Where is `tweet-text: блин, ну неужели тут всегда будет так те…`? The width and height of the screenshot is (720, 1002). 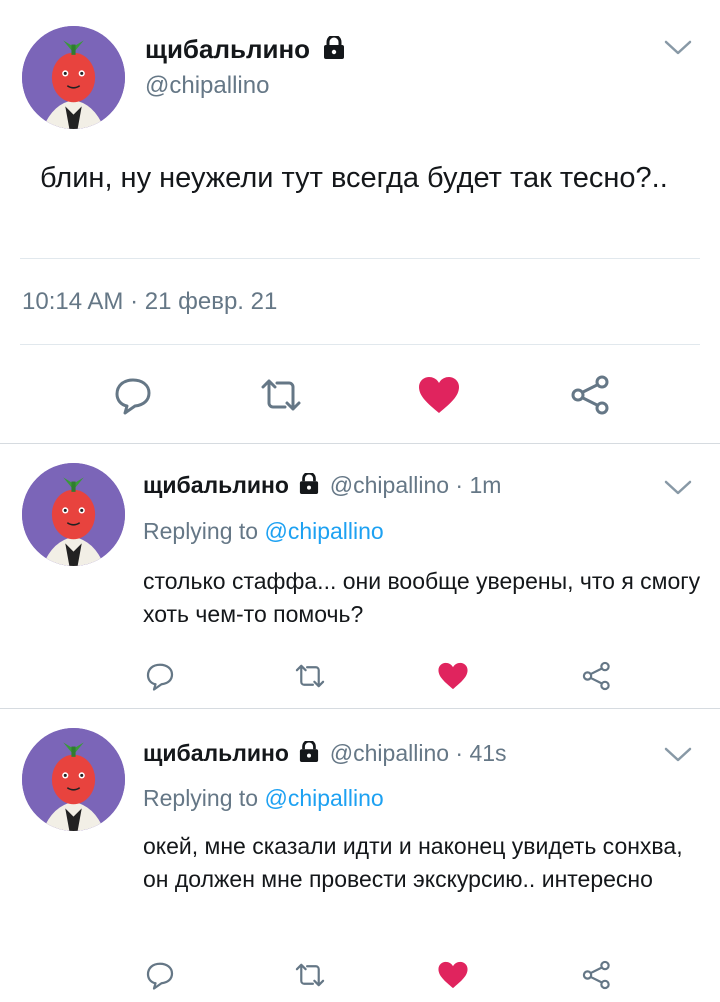 tweet-text: блин, ну неужели тут всегда будет так те… is located at coordinates (354, 178).